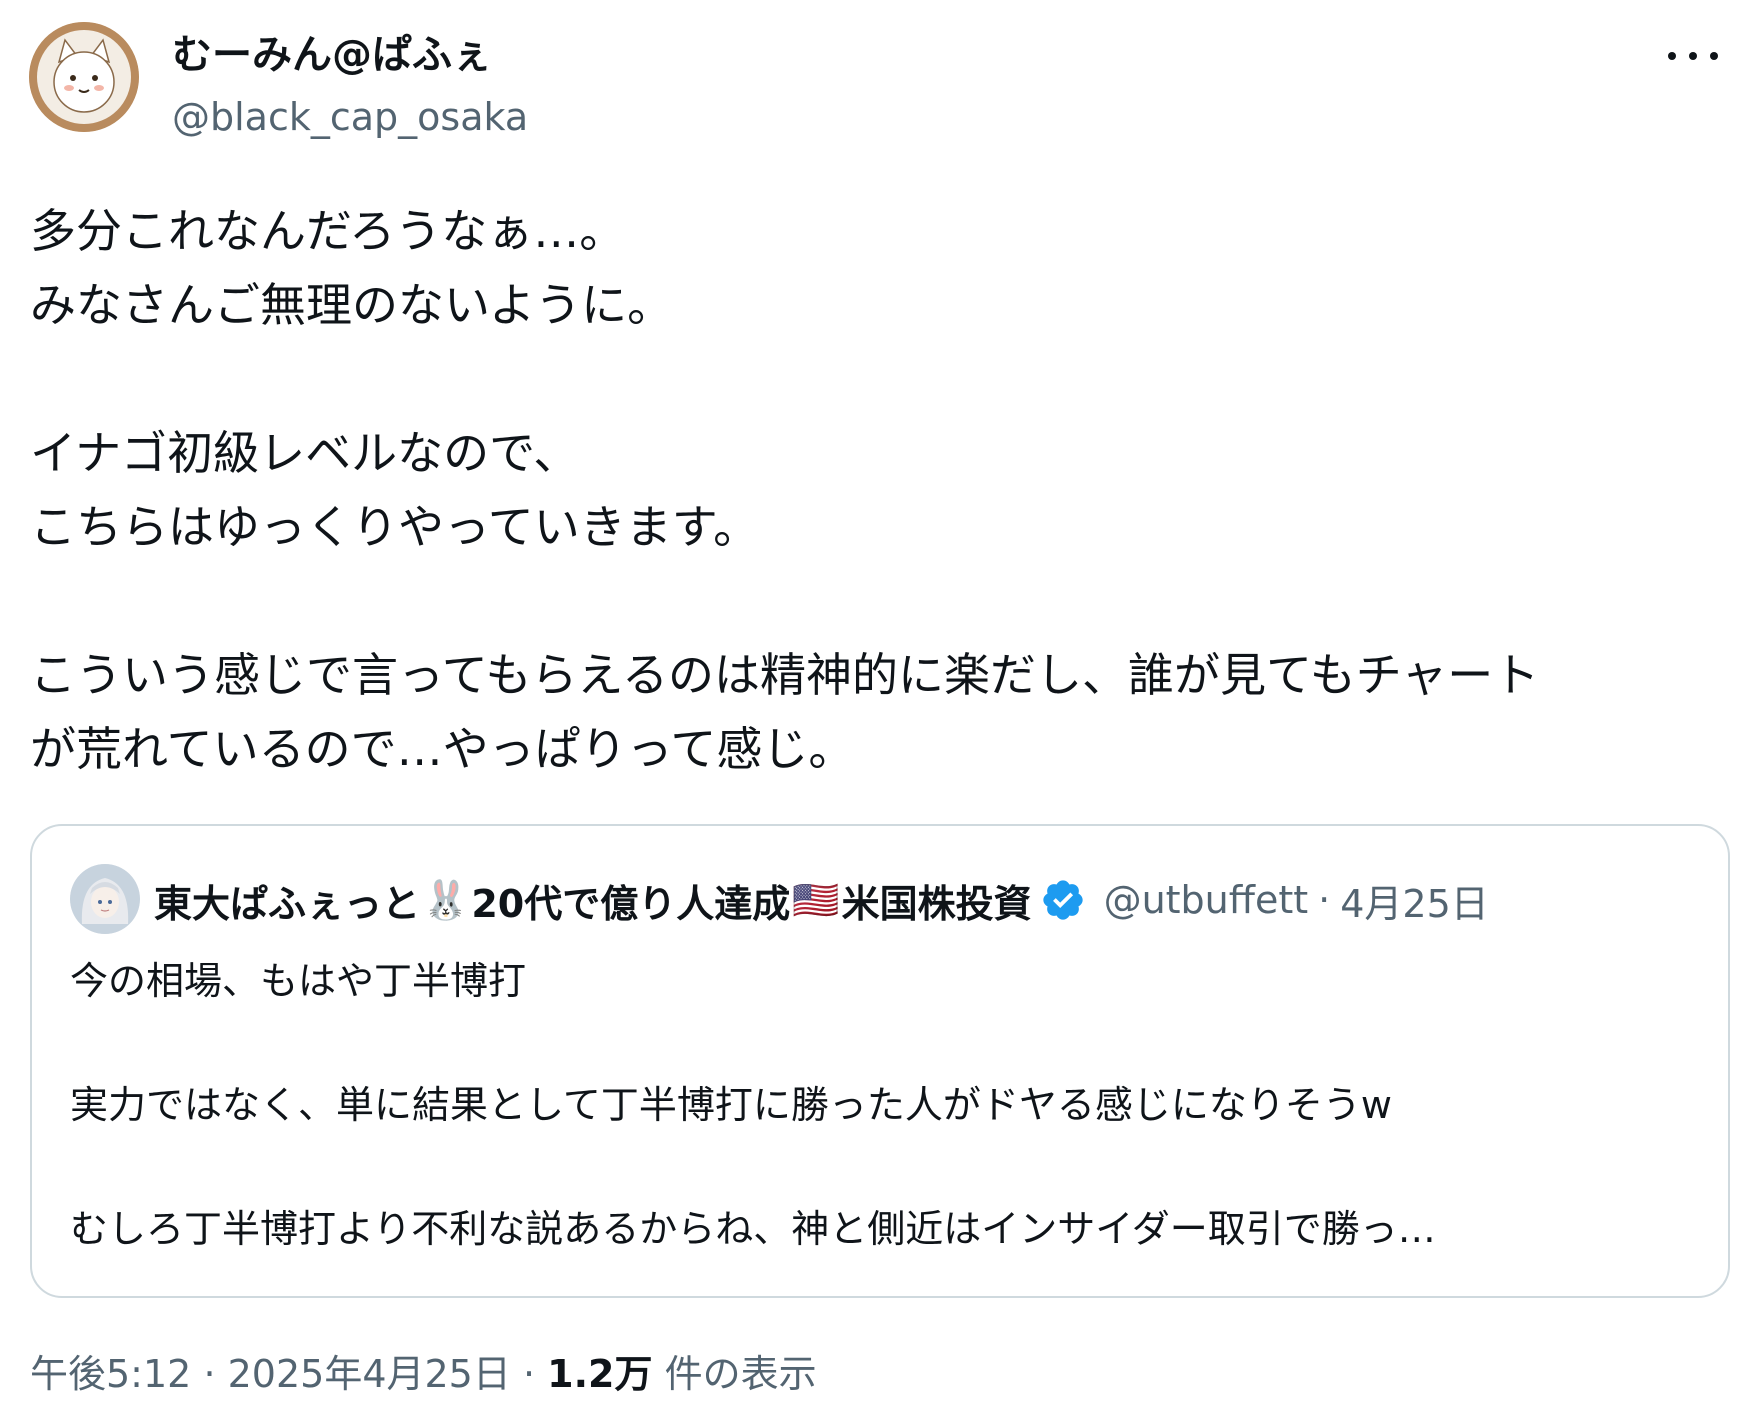 The width and height of the screenshot is (1745, 1428). What do you see at coordinates (287, 903) in the screenshot?
I see `quote-name-part: 東大ぱふぇっと` at bounding box center [287, 903].